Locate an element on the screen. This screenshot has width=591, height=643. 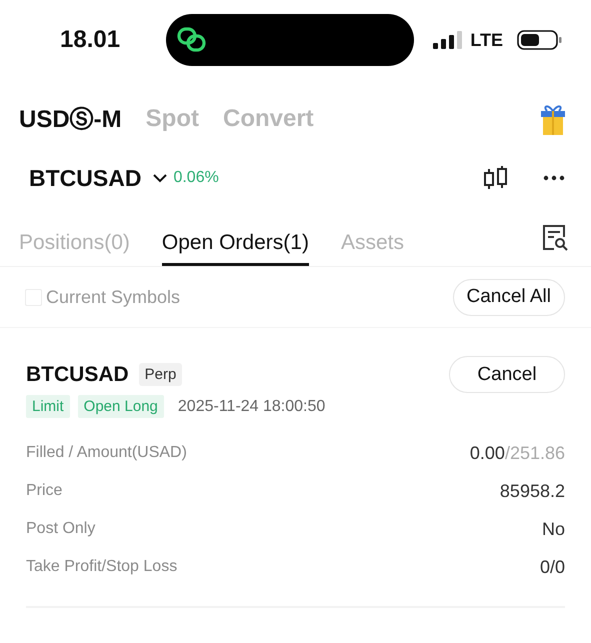
chevron-down-icon is located at coordinates (160, 178).